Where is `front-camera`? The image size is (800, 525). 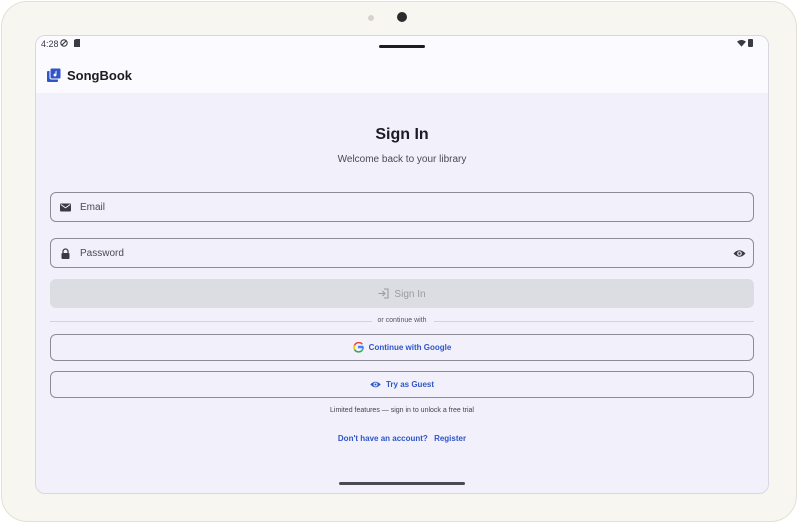 front-camera is located at coordinates (402, 17).